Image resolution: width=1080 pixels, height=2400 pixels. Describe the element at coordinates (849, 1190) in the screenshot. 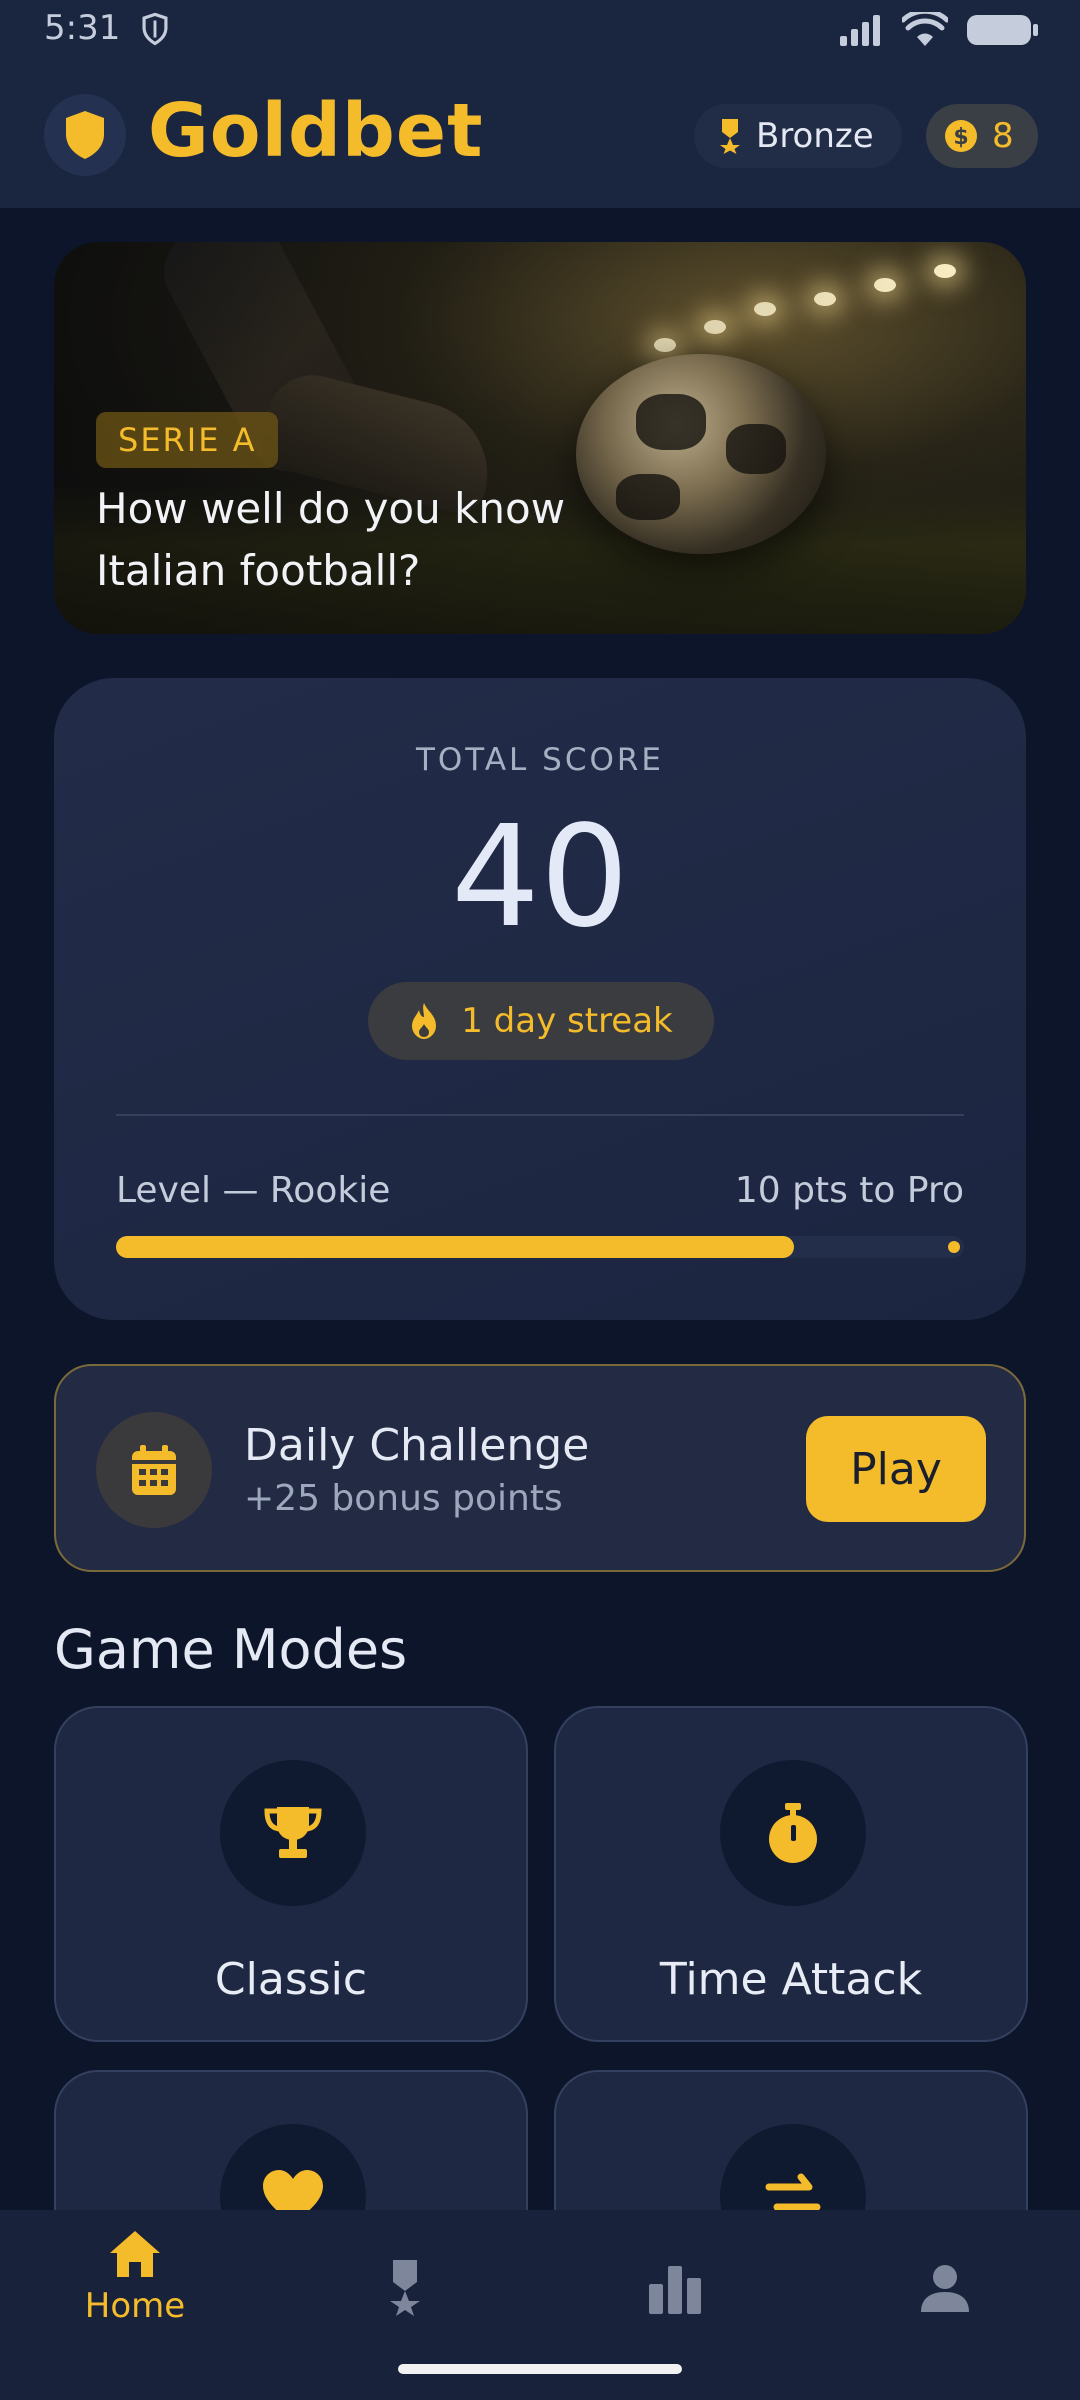

I see `next-level-label: 10 pts to Pro` at that location.